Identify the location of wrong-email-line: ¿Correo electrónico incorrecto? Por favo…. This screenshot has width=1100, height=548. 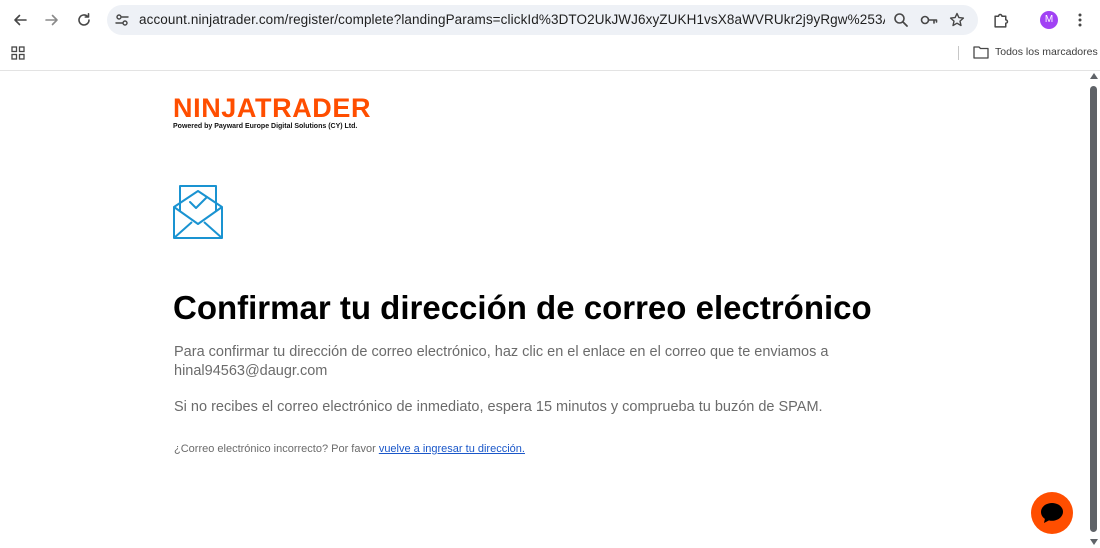
(349, 449).